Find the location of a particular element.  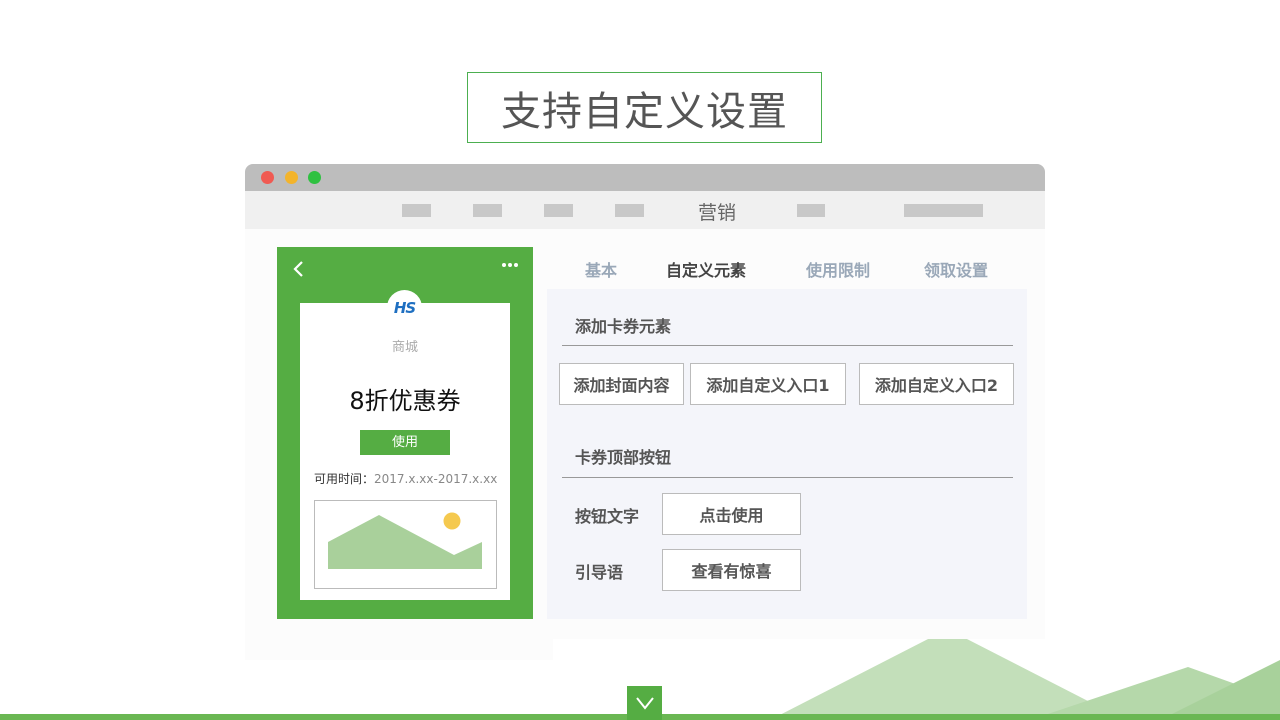

chevron-down-icon is located at coordinates (644, 703).